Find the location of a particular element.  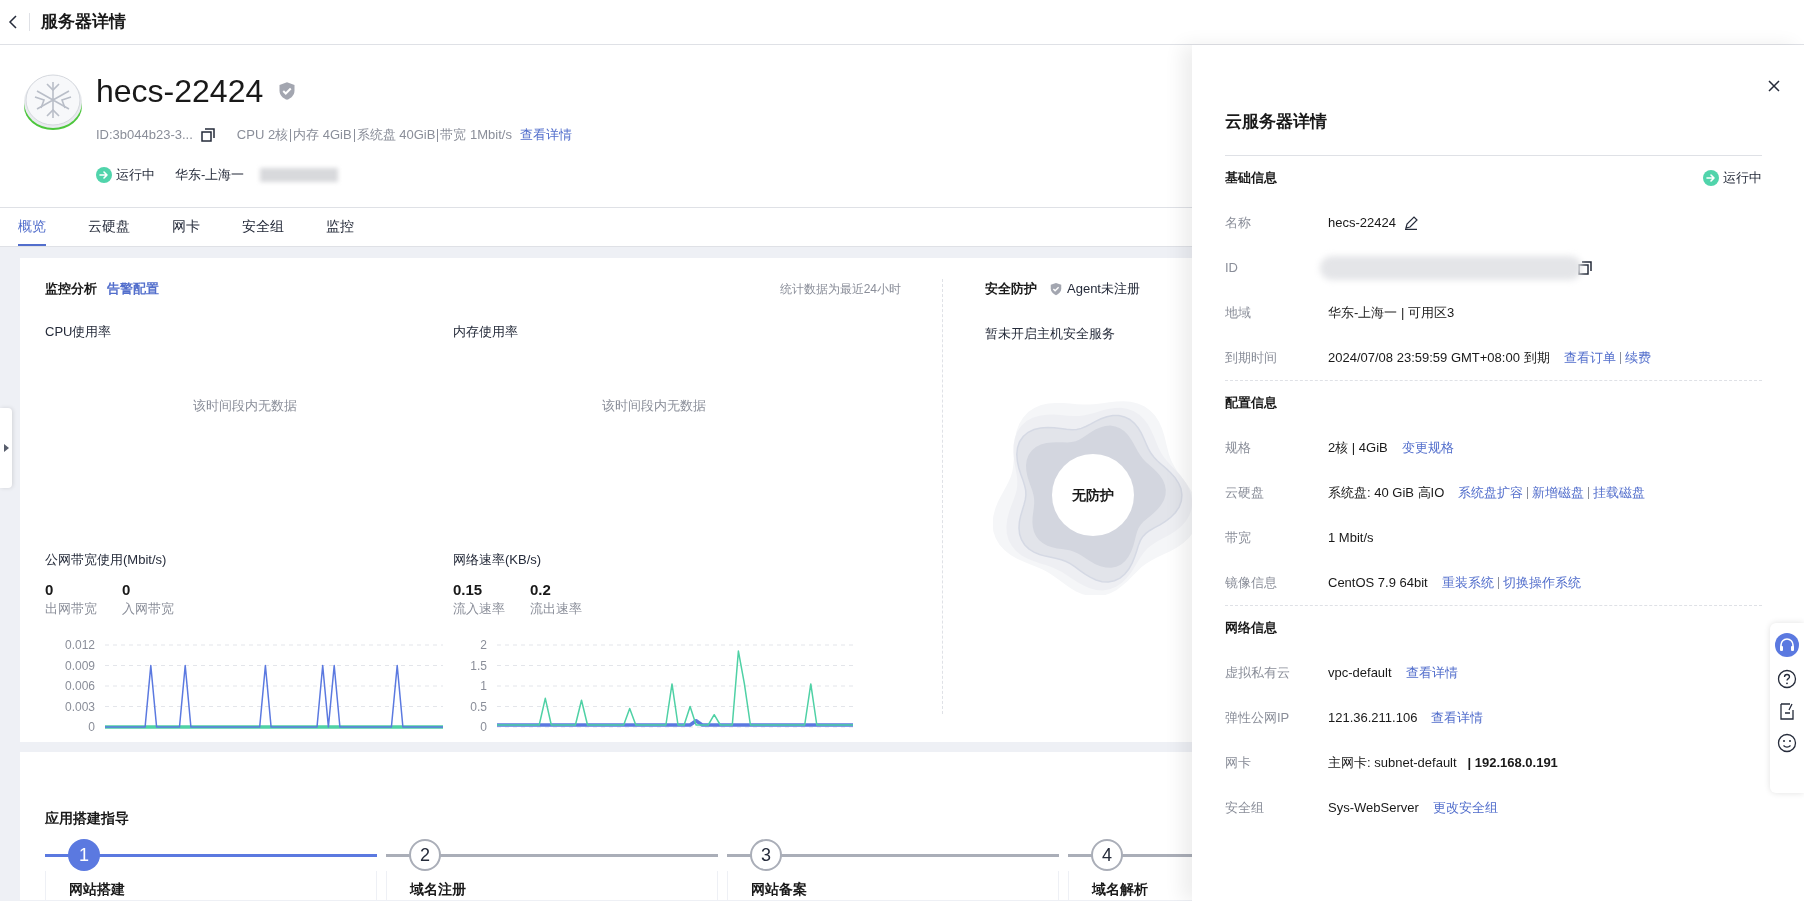

field-label: 镜像信息 is located at coordinates (1251, 582).